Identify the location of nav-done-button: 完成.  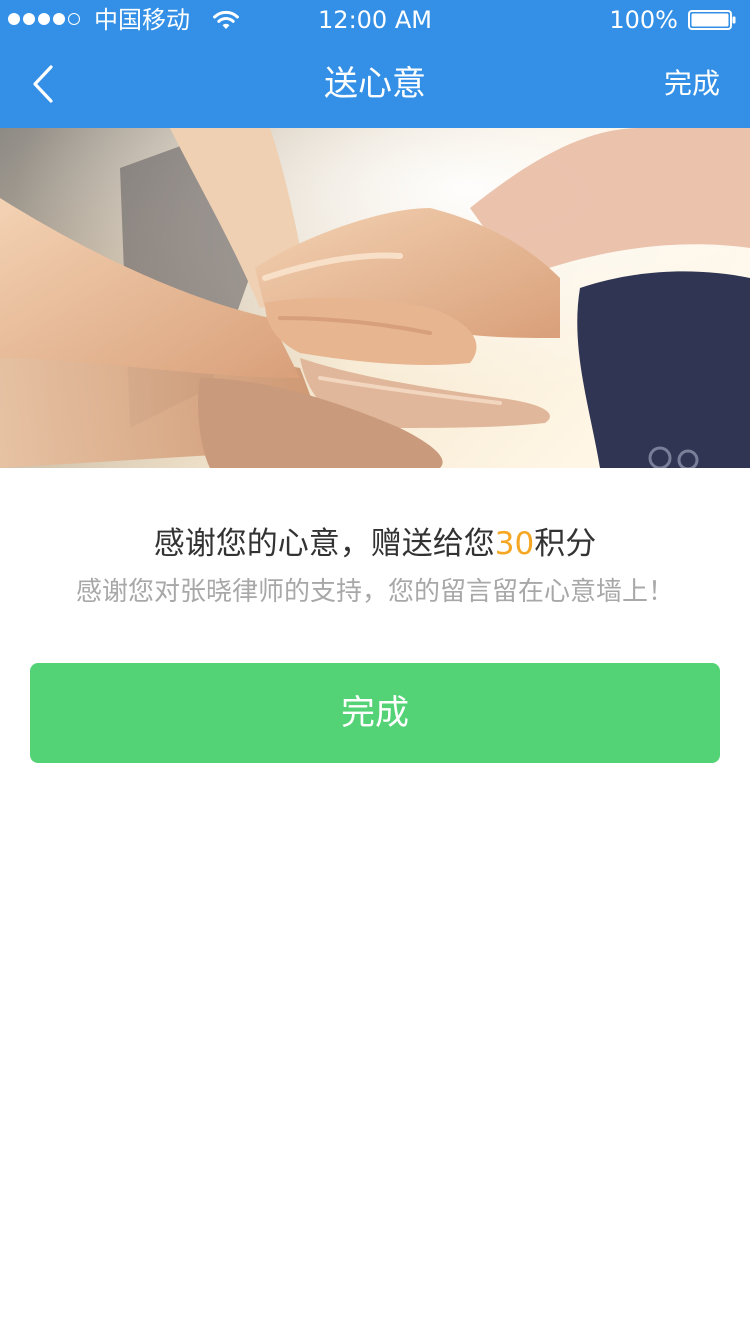
(692, 84).